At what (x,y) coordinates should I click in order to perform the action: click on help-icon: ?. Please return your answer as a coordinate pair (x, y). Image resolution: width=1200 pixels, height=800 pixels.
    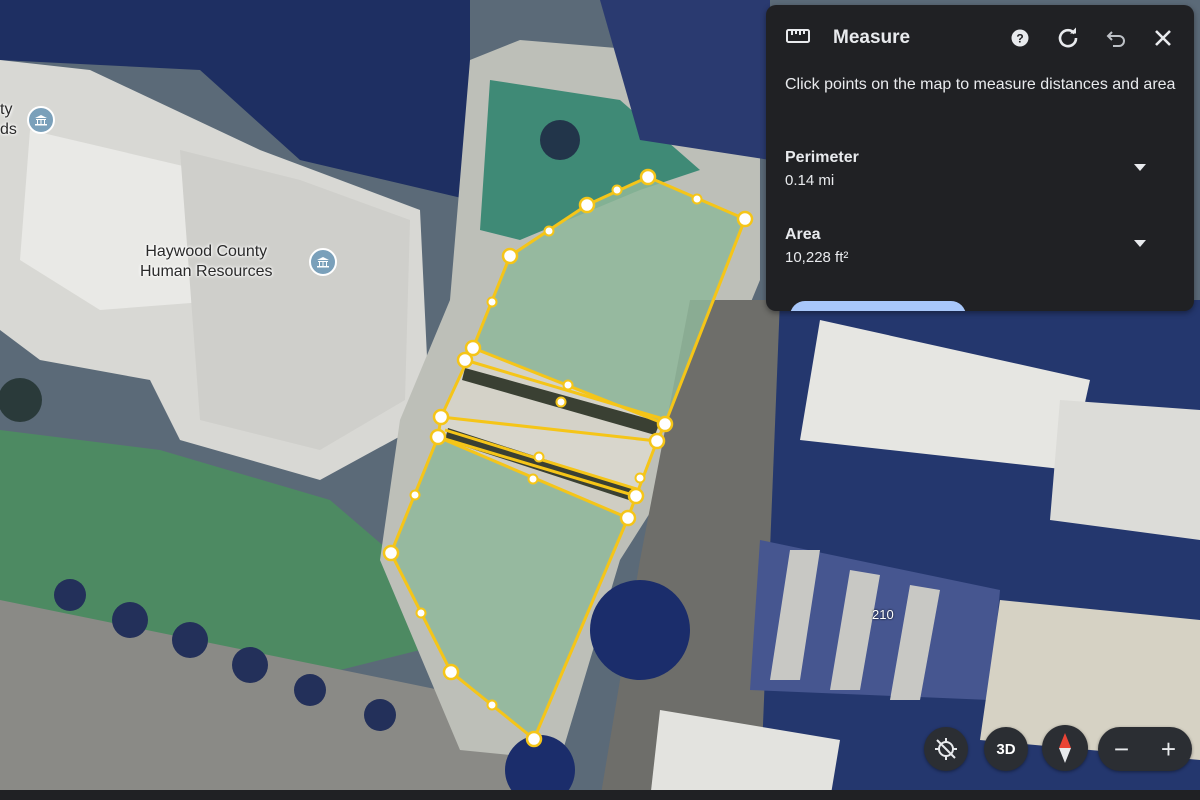
    Looking at the image, I should click on (1020, 38).